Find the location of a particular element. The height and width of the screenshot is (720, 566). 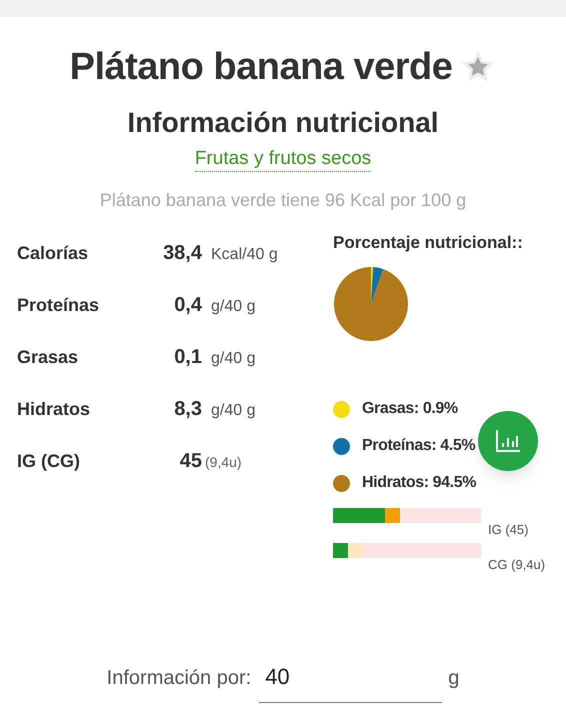

category-link: Frutas y frutos secos is located at coordinates (283, 159).